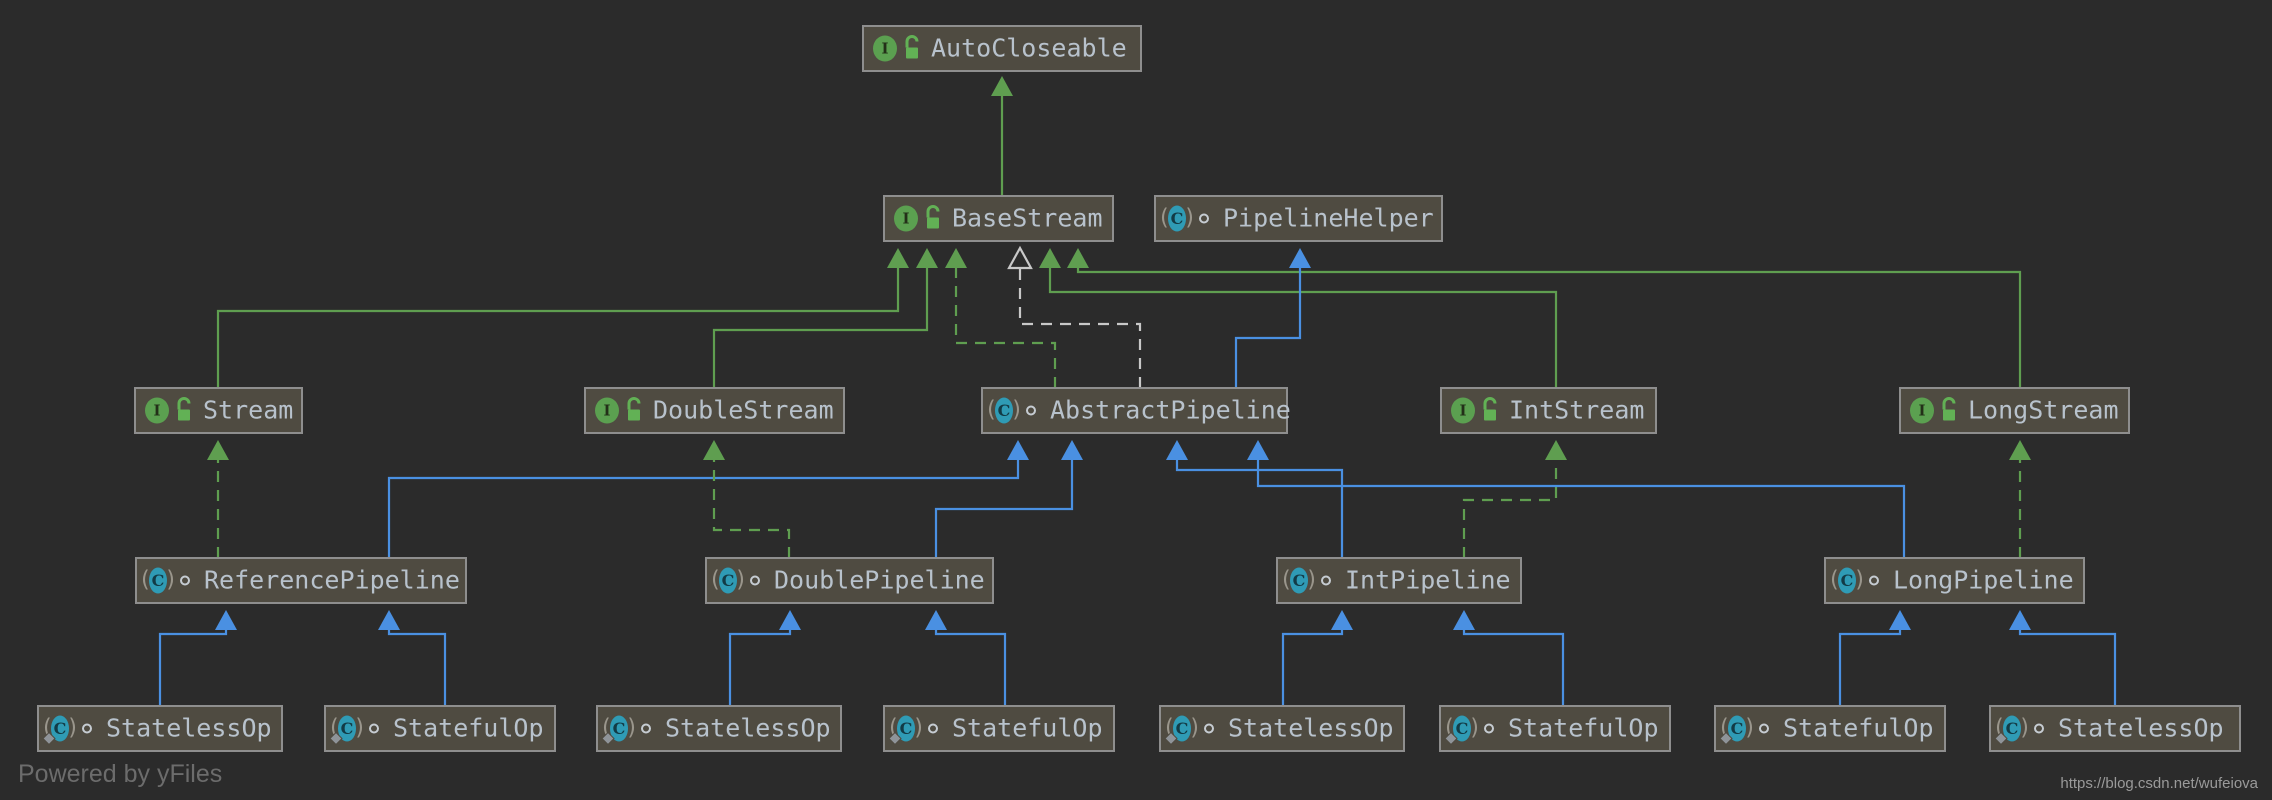 The width and height of the screenshot is (2272, 800). Describe the element at coordinates (743, 410) in the screenshot. I see `node-label: DoubleStream` at that location.